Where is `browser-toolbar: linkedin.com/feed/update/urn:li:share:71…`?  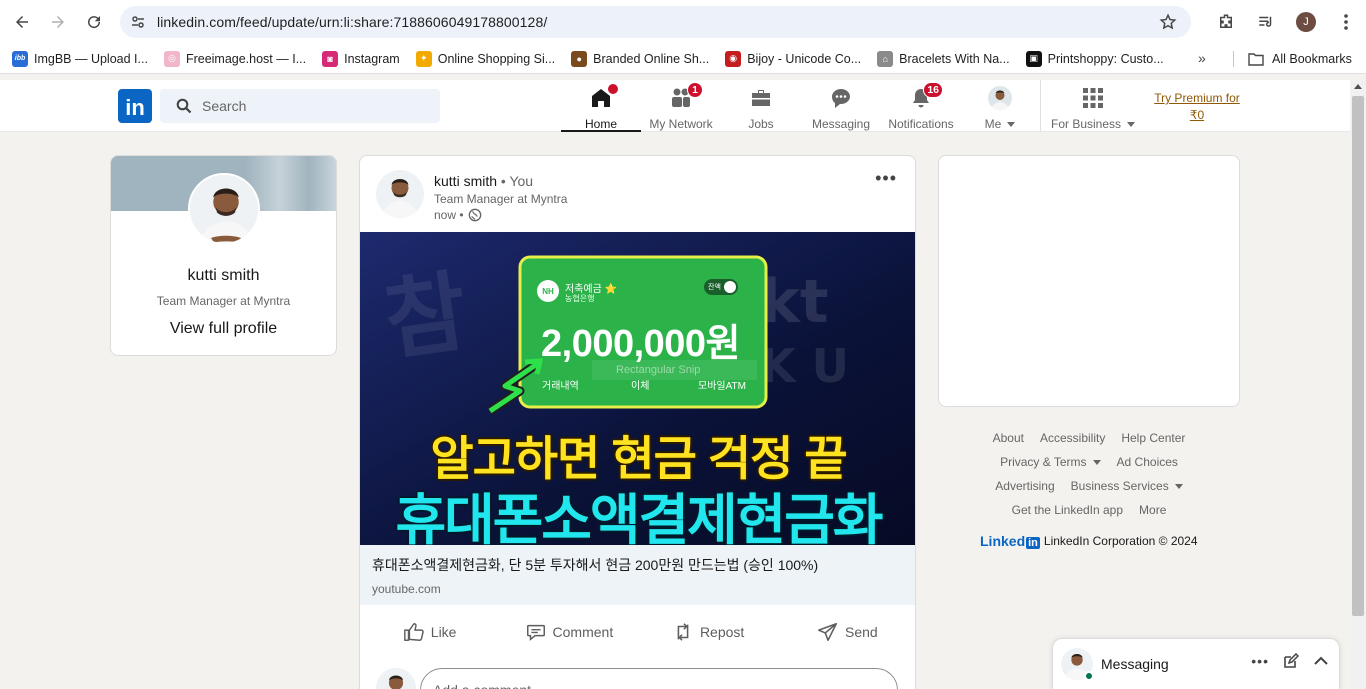
browser-toolbar: linkedin.com/feed/update/urn:li:share:71… is located at coordinates (683, 22).